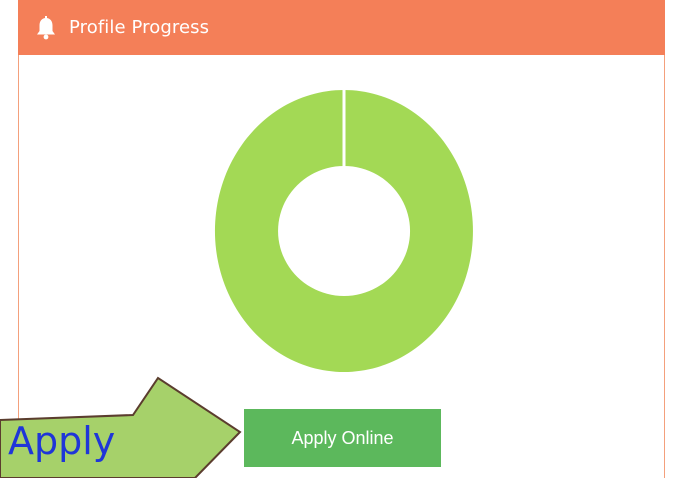  I want to click on apply-annotation-text: Apply, so click(62, 441).